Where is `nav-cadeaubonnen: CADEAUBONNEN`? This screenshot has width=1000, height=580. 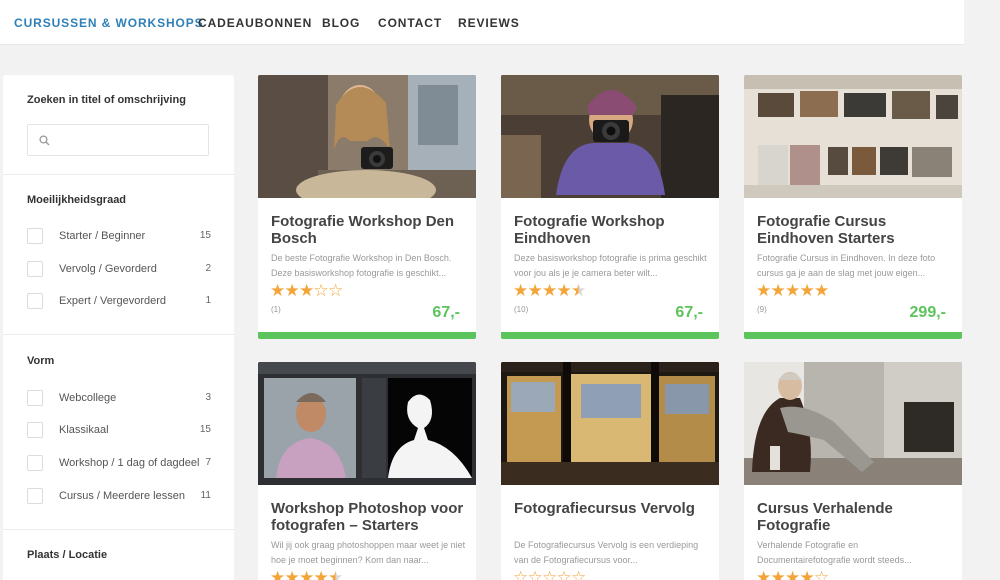 nav-cadeaubonnen: CADEAUBONNEN is located at coordinates (255, 23).